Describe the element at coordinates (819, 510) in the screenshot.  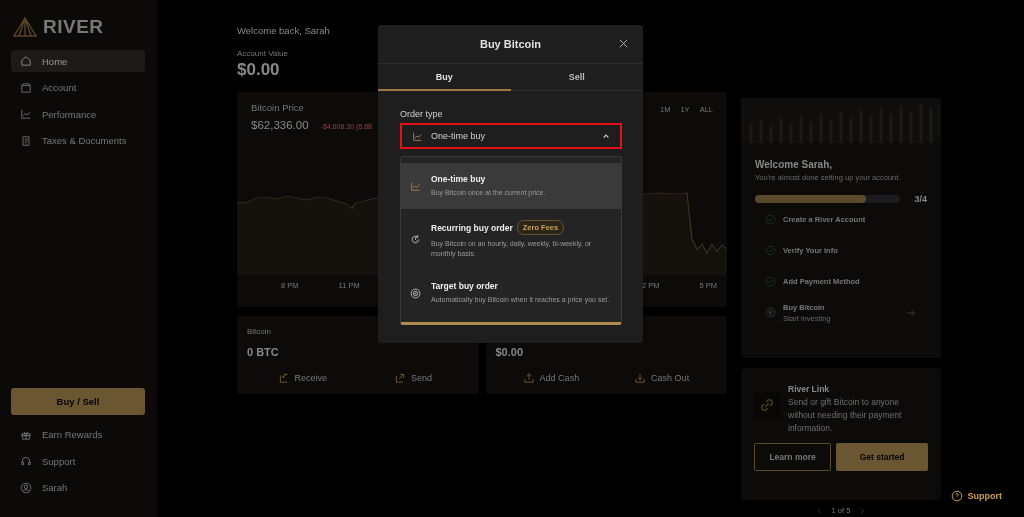
I see `previous-icon` at that location.